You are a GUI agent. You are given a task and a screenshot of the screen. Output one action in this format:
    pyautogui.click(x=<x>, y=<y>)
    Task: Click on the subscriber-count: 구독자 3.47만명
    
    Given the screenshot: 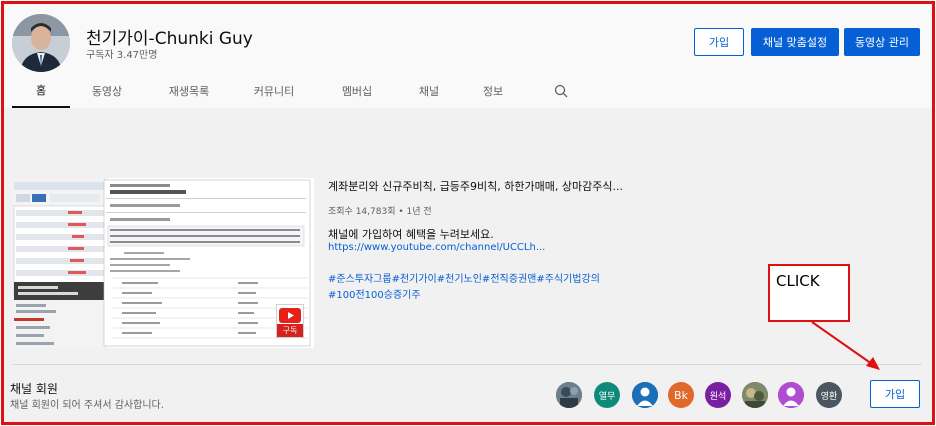 What is the action you would take?
    pyautogui.click(x=122, y=55)
    